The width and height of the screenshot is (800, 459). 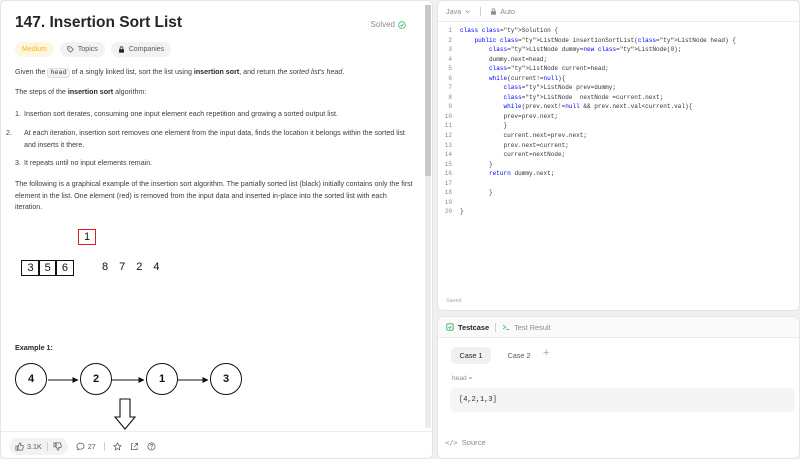 I want to click on steps-text-2: algorithm:, so click(x=130, y=92).